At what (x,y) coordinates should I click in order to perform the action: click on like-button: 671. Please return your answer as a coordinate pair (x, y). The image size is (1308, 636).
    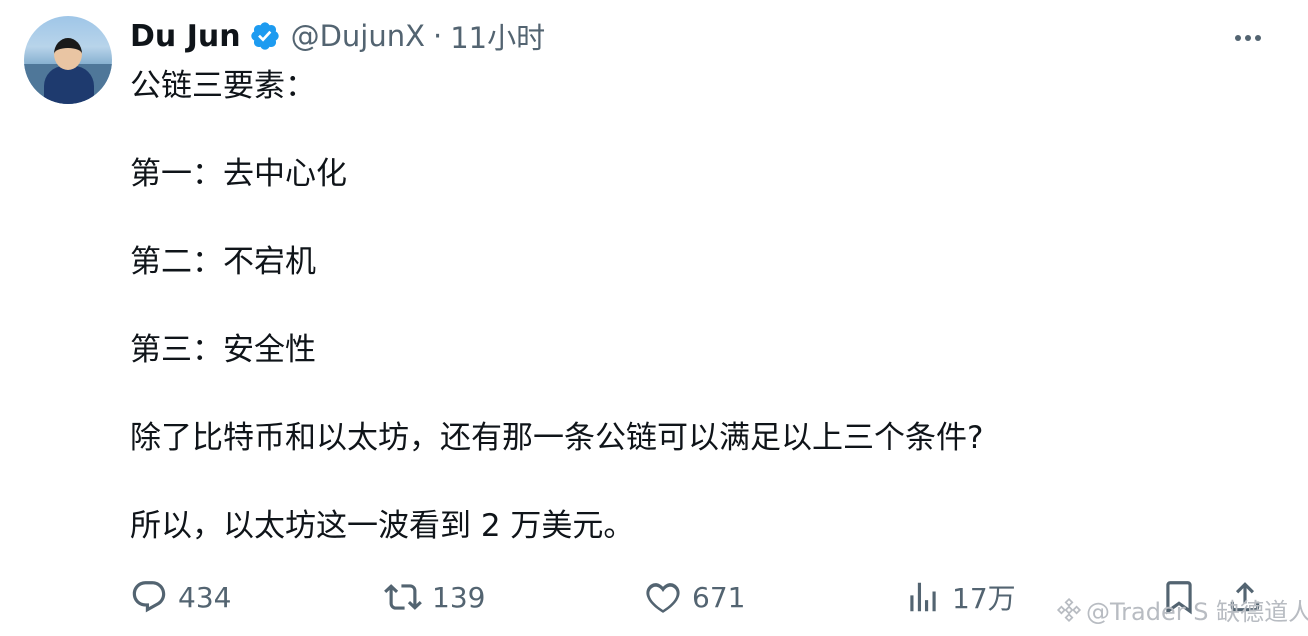
    Looking at the image, I should click on (694, 597).